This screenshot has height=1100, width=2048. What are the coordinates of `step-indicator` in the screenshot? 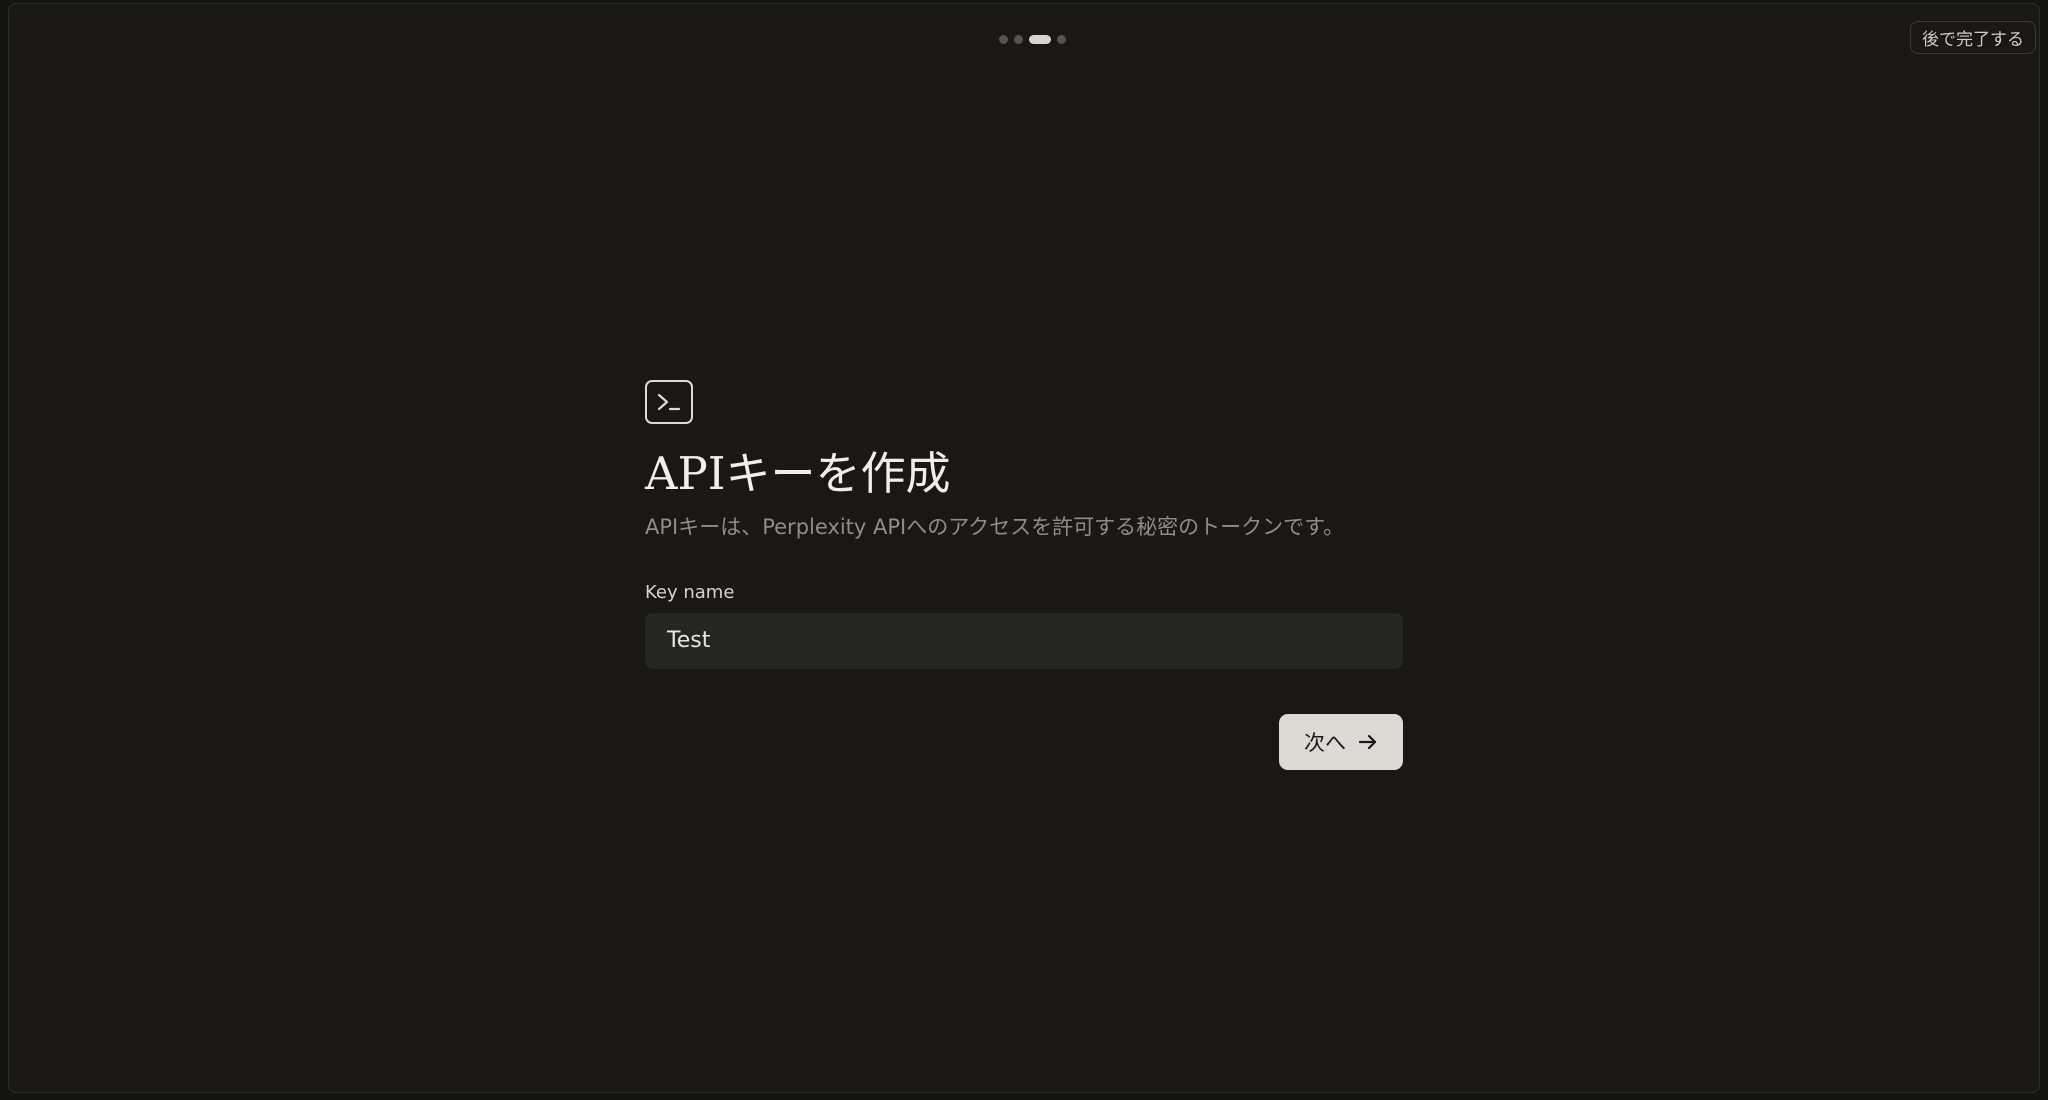 It's located at (1032, 39).